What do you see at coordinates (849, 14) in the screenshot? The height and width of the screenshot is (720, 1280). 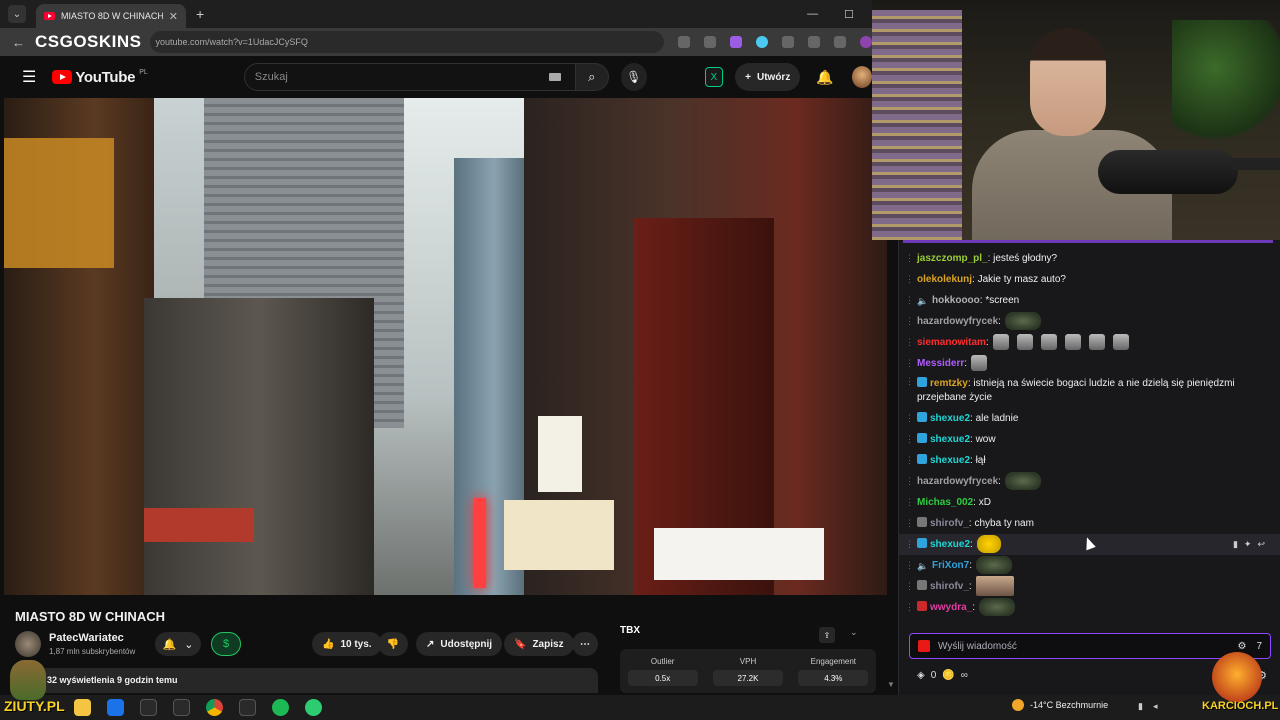 I see `maximize-icon: ☐` at bounding box center [849, 14].